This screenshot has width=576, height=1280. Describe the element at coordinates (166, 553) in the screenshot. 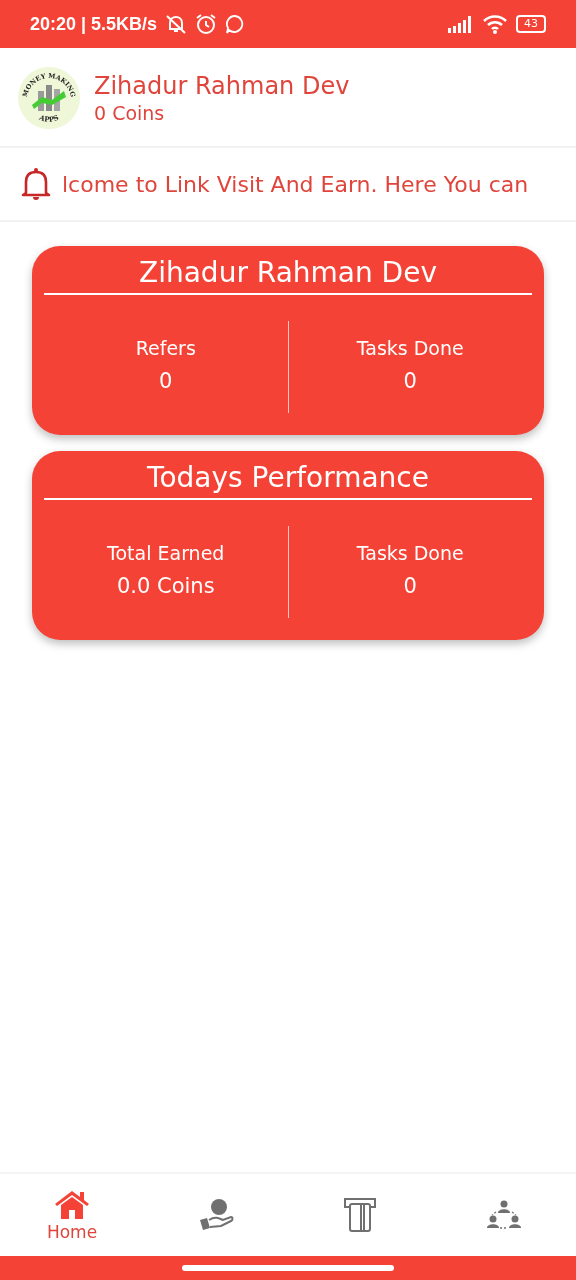

I see `stat-label: Total Earned` at that location.